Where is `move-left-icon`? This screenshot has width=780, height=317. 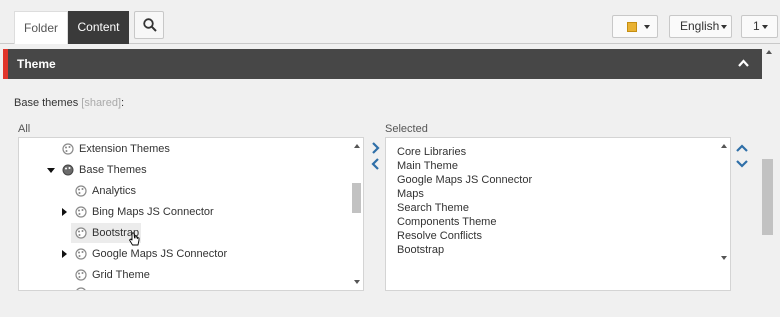
move-left-icon is located at coordinates (376, 164).